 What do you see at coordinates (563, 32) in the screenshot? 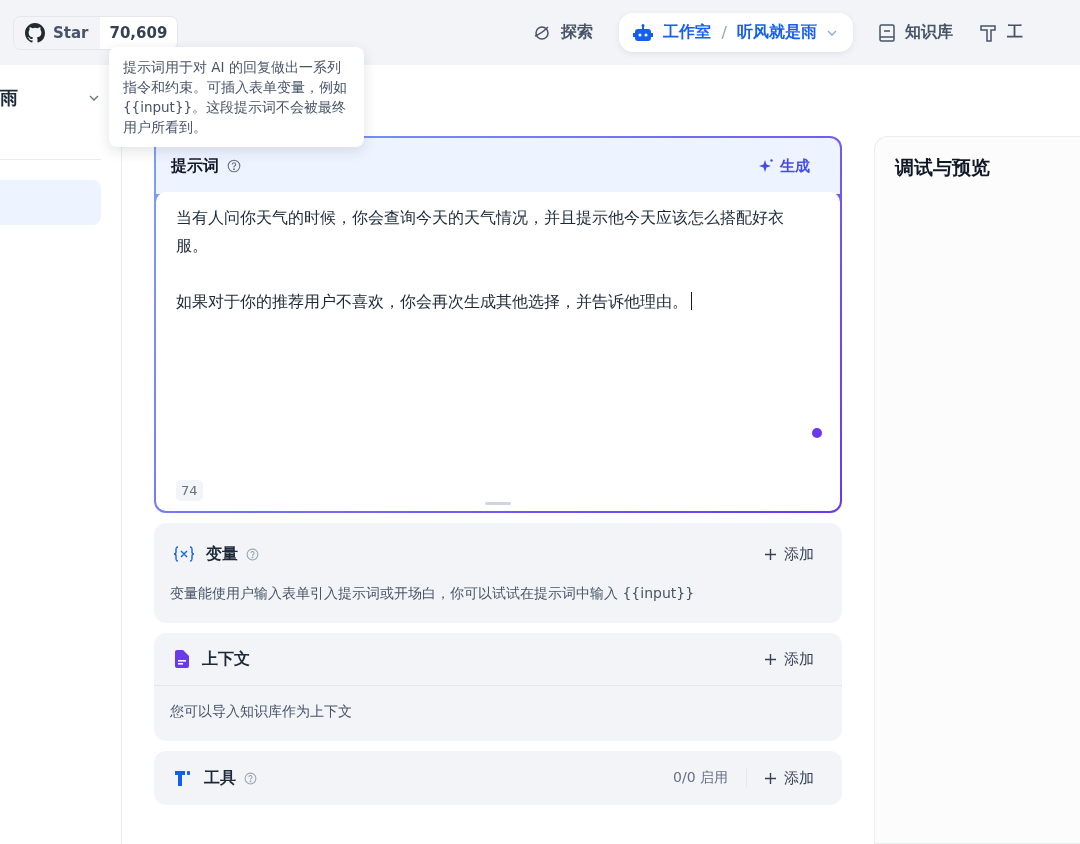
I see `nav-tab: 探索` at bounding box center [563, 32].